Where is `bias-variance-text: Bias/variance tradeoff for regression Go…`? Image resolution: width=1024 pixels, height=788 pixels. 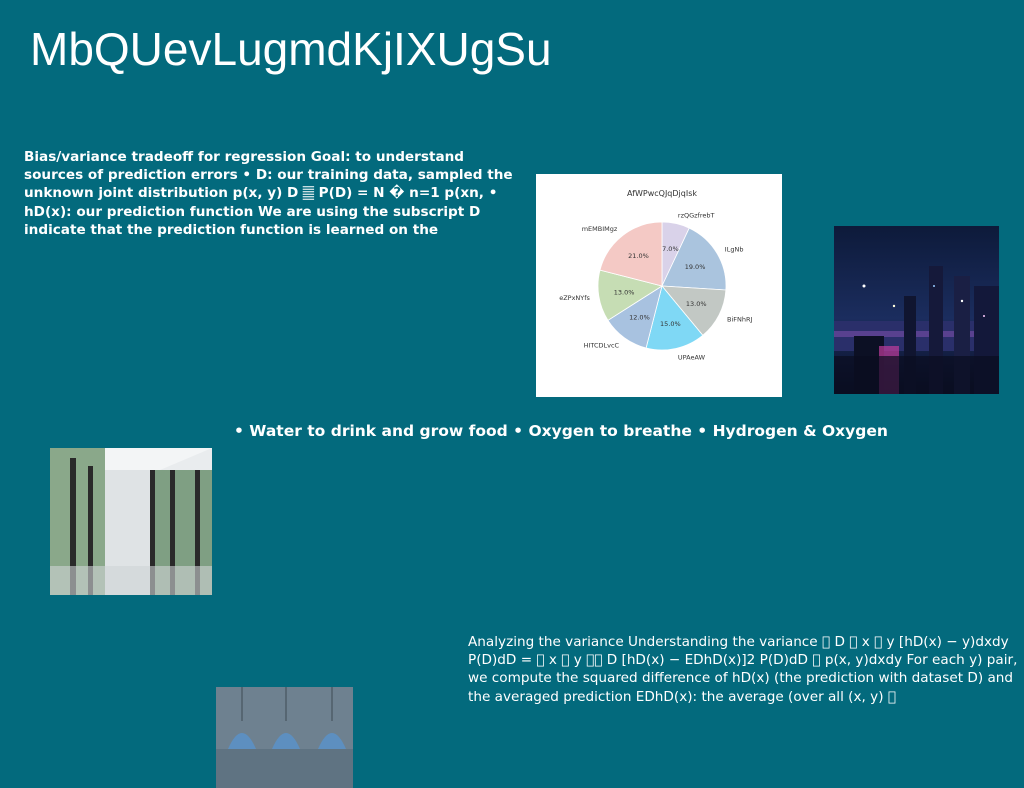 bias-variance-text: Bias/variance tradeoff for regression Go… is located at coordinates (268, 193).